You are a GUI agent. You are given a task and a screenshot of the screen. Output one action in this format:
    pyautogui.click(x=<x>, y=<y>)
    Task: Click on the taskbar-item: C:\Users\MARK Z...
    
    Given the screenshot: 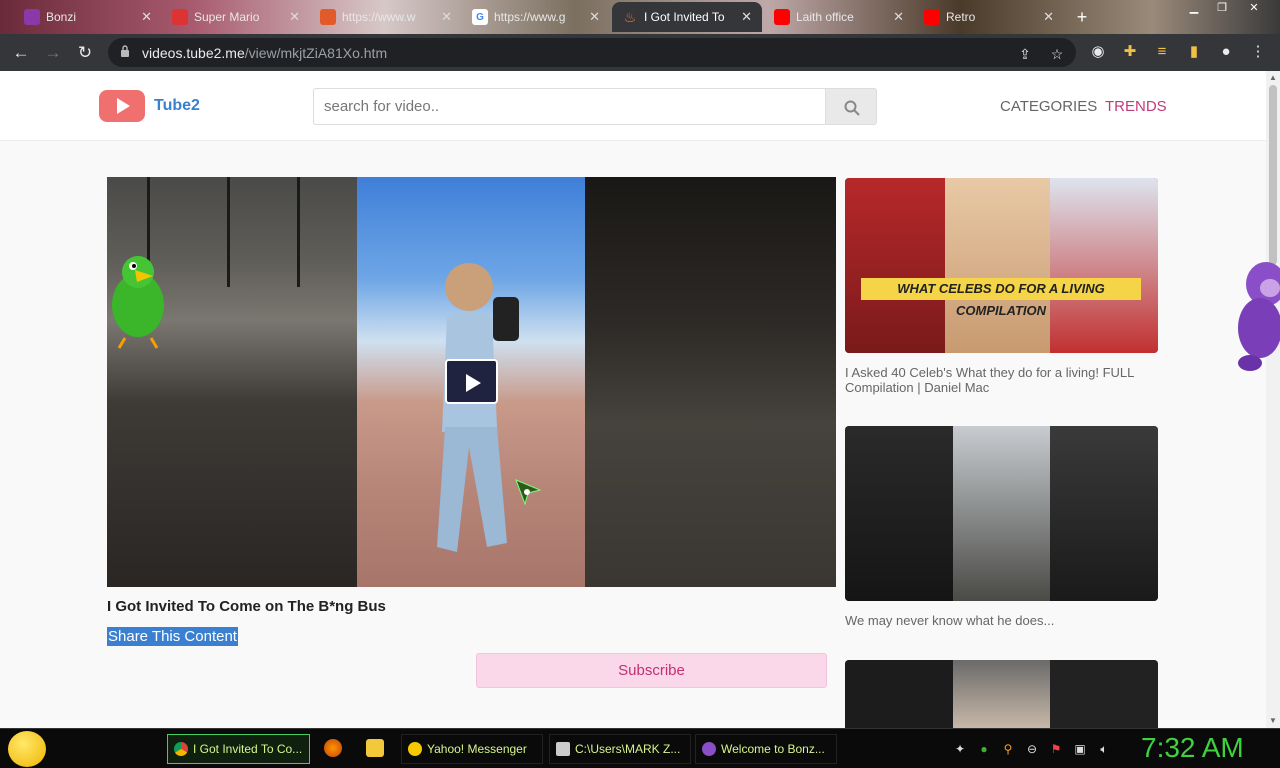 What is the action you would take?
    pyautogui.click(x=620, y=749)
    